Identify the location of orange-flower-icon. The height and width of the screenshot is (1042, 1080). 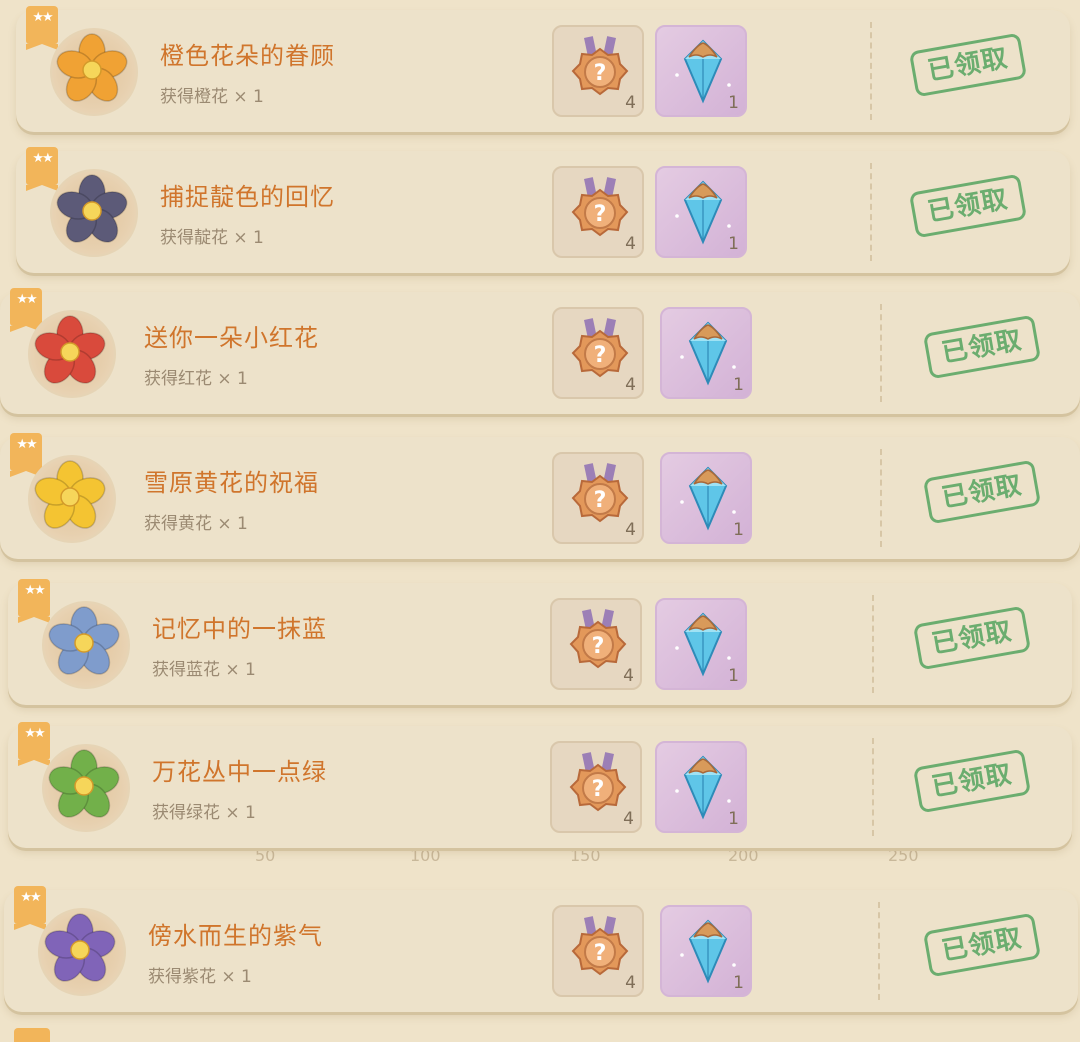
(92, 70).